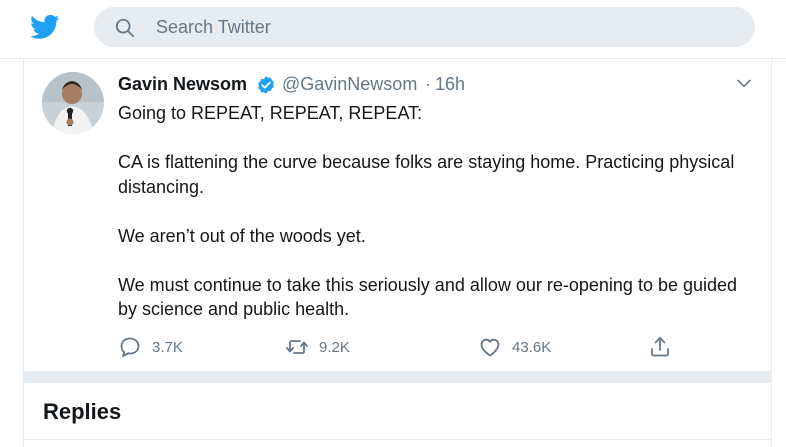 The width and height of the screenshot is (786, 447). I want to click on reply-icon, so click(130, 347).